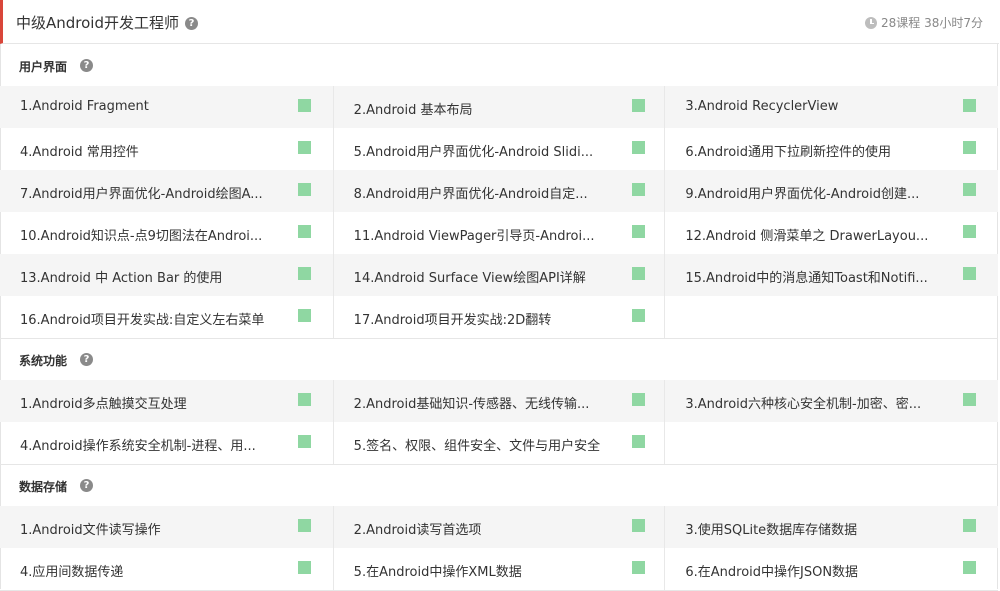 The image size is (1000, 591). I want to click on lesson-title: 2.Android 基本布局, so click(413, 108).